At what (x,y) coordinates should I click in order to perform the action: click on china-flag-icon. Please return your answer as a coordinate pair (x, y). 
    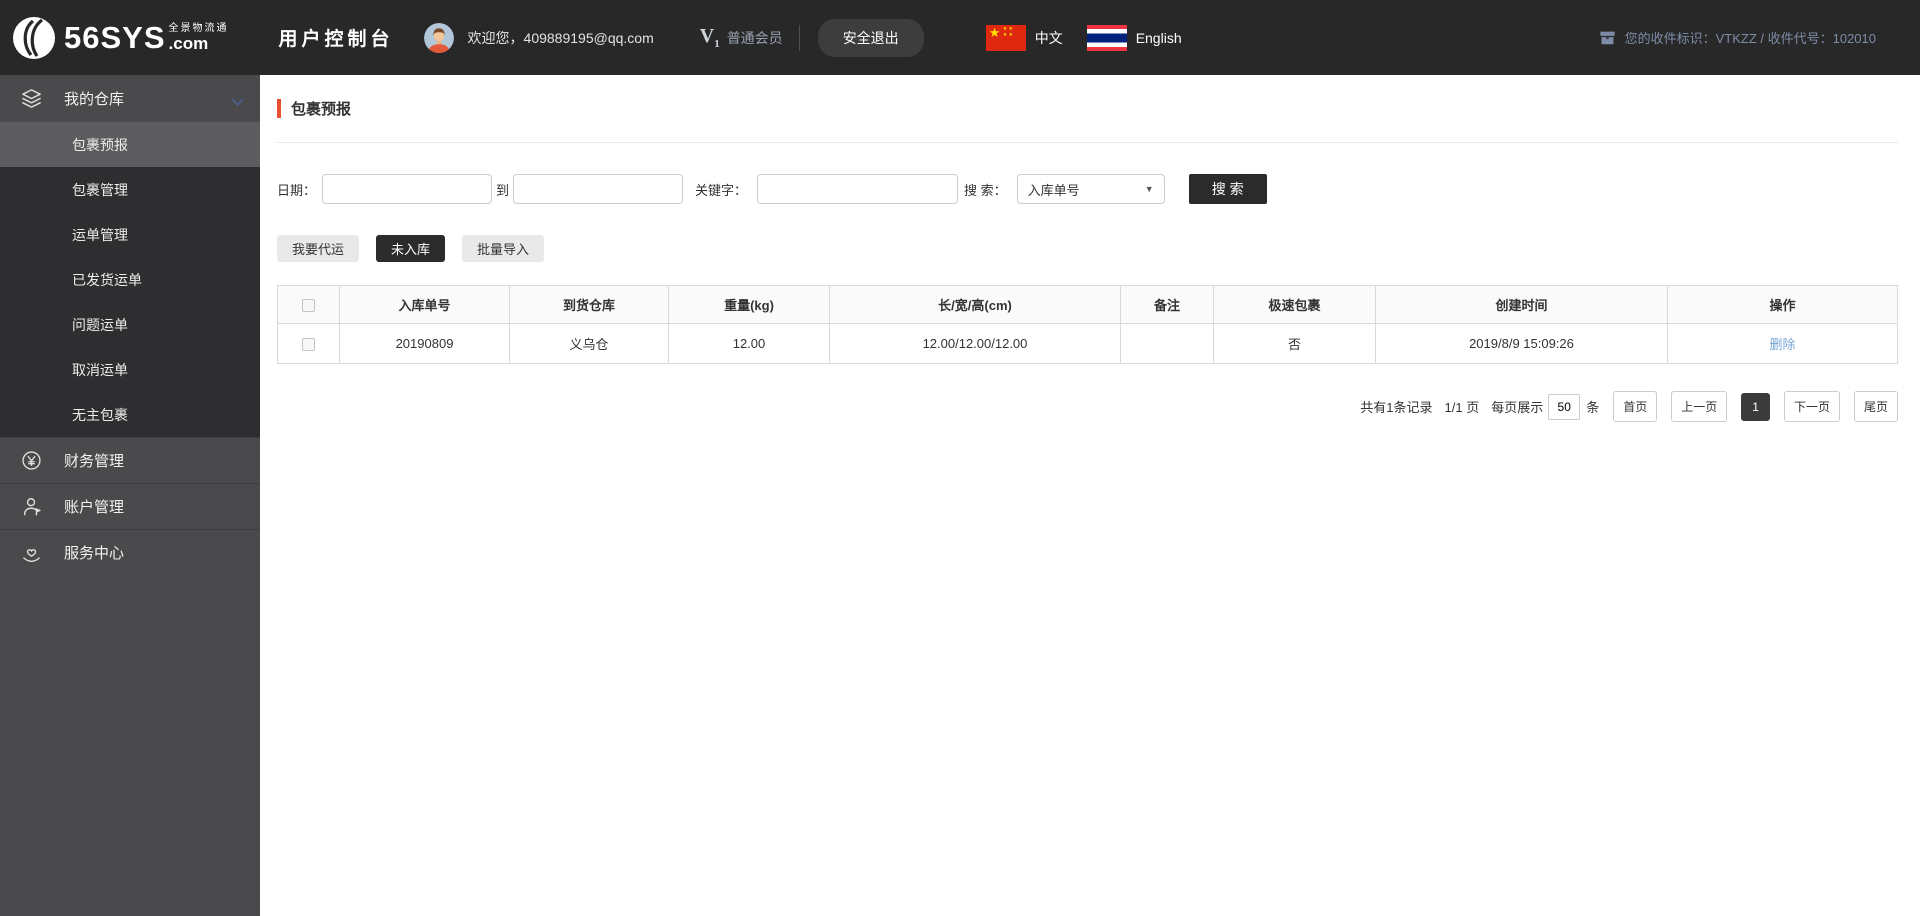
    Looking at the image, I should click on (1005, 37).